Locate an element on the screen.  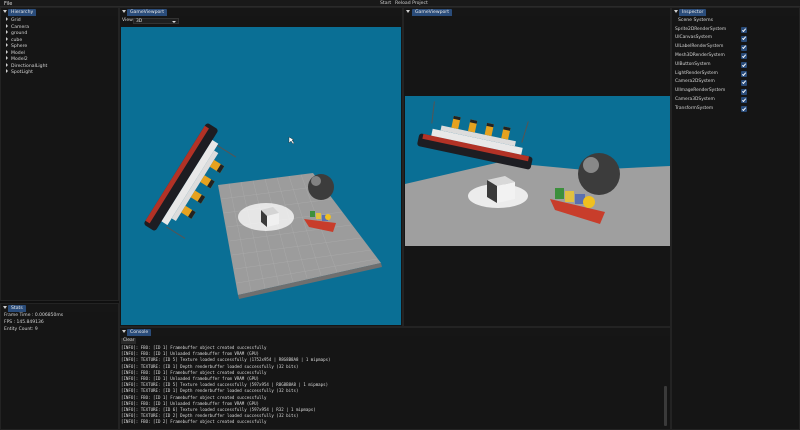
system-label: UIImageRenderSystem is located at coordinates (700, 91).